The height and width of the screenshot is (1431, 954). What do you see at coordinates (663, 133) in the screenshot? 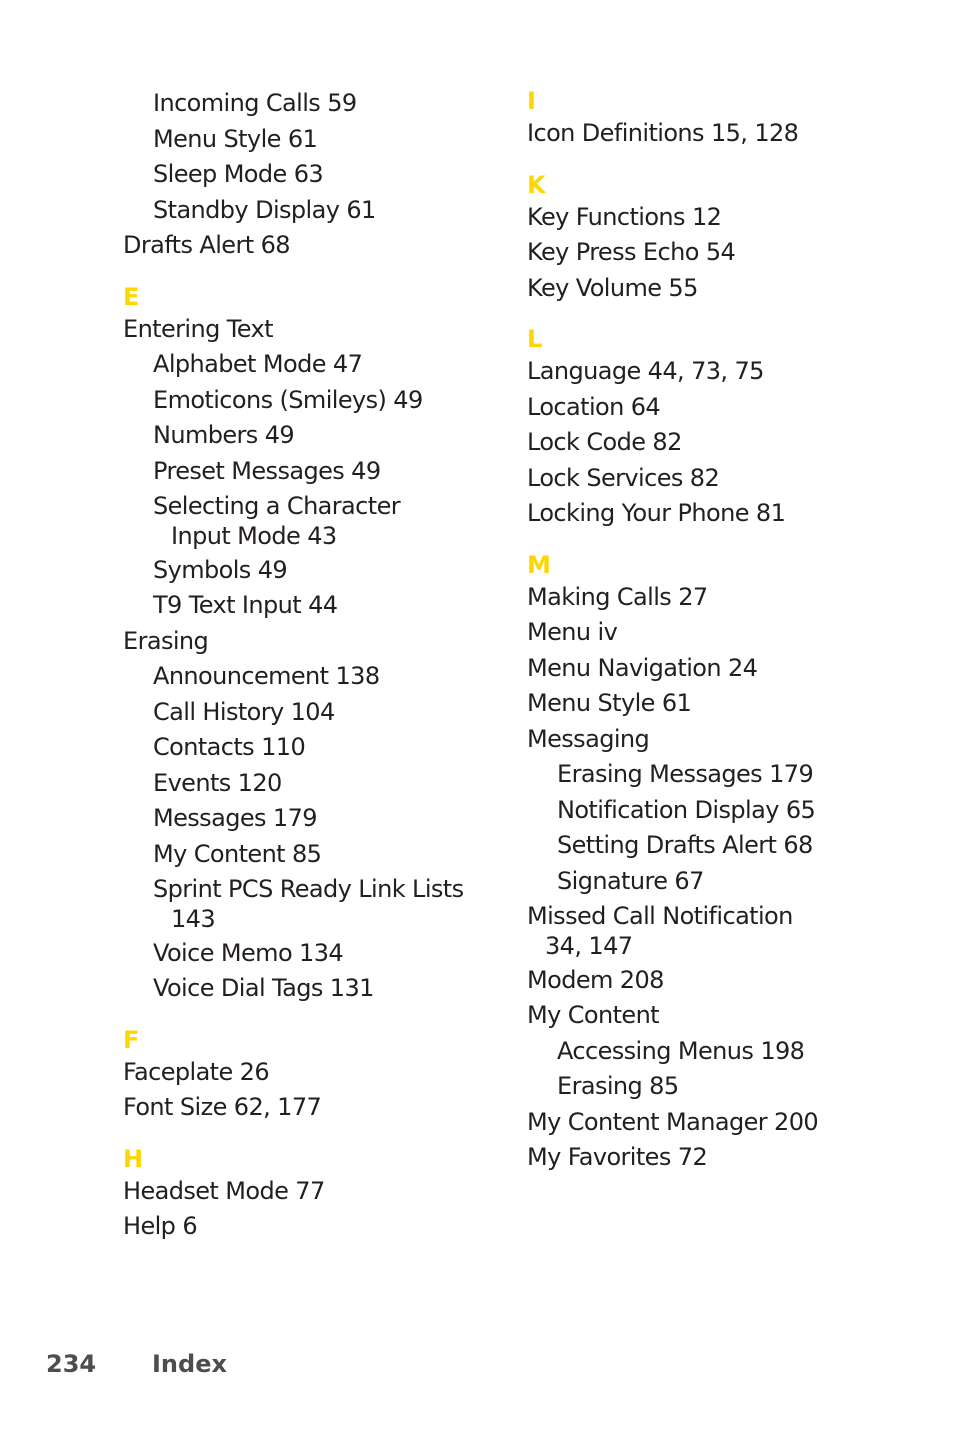
I see `index-entry: Icon Definitions 15, 128` at bounding box center [663, 133].